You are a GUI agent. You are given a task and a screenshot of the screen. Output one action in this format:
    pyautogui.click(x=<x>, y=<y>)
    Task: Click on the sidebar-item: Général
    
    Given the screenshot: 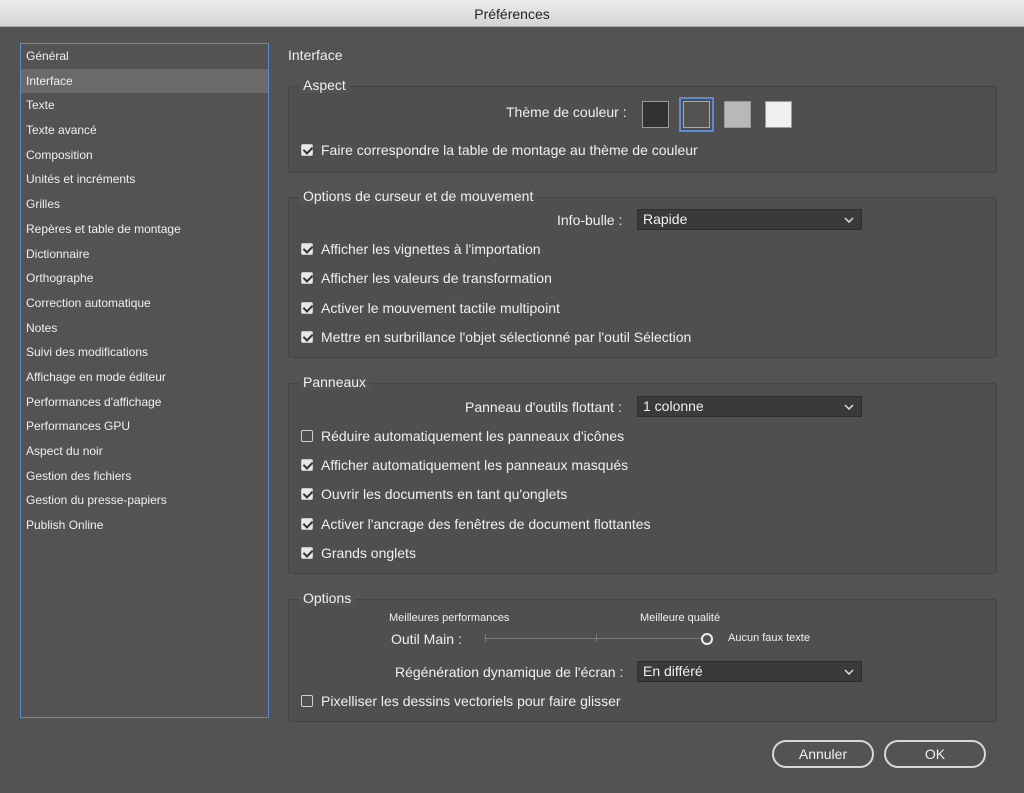 What is the action you would take?
    pyautogui.click(x=144, y=56)
    